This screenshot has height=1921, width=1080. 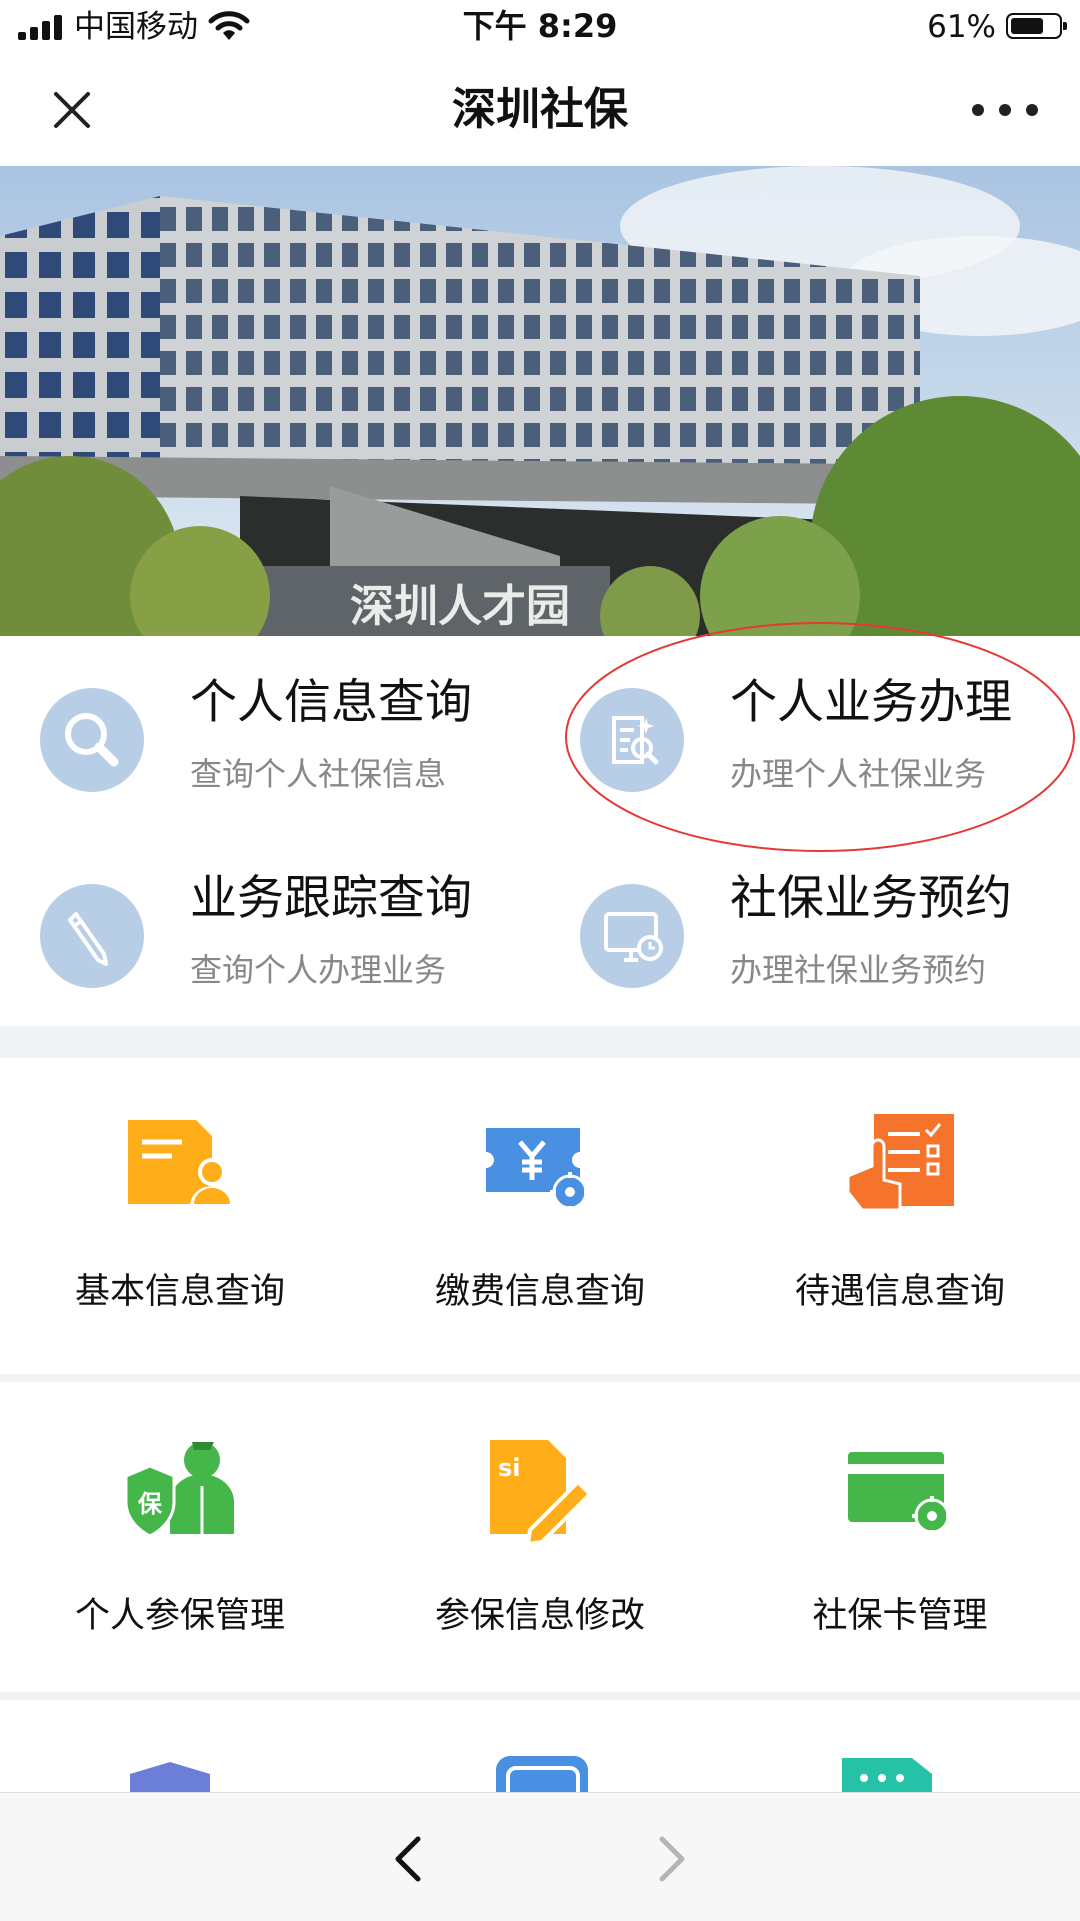 What do you see at coordinates (1036, 26) in the screenshot?
I see `battery-icon` at bounding box center [1036, 26].